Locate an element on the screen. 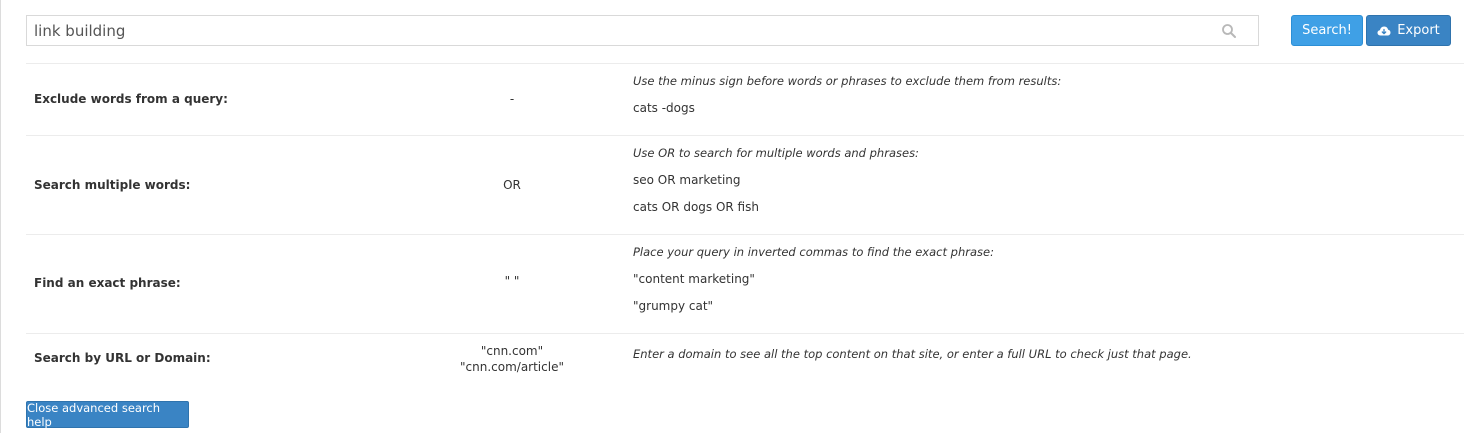 The width and height of the screenshot is (1466, 433). help-row-example: "grumpy cat" is located at coordinates (673, 306).